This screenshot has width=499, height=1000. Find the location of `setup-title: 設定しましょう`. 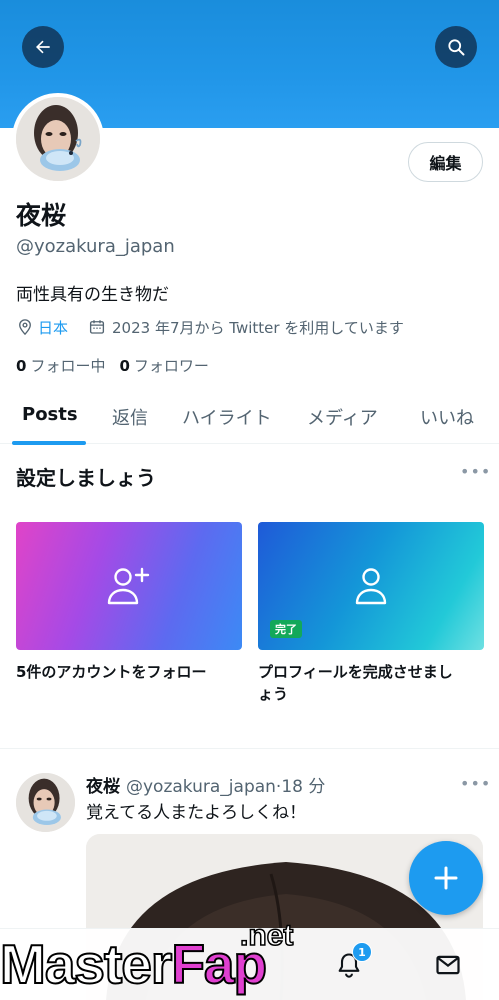

setup-title: 設定しましょう is located at coordinates (86, 478).